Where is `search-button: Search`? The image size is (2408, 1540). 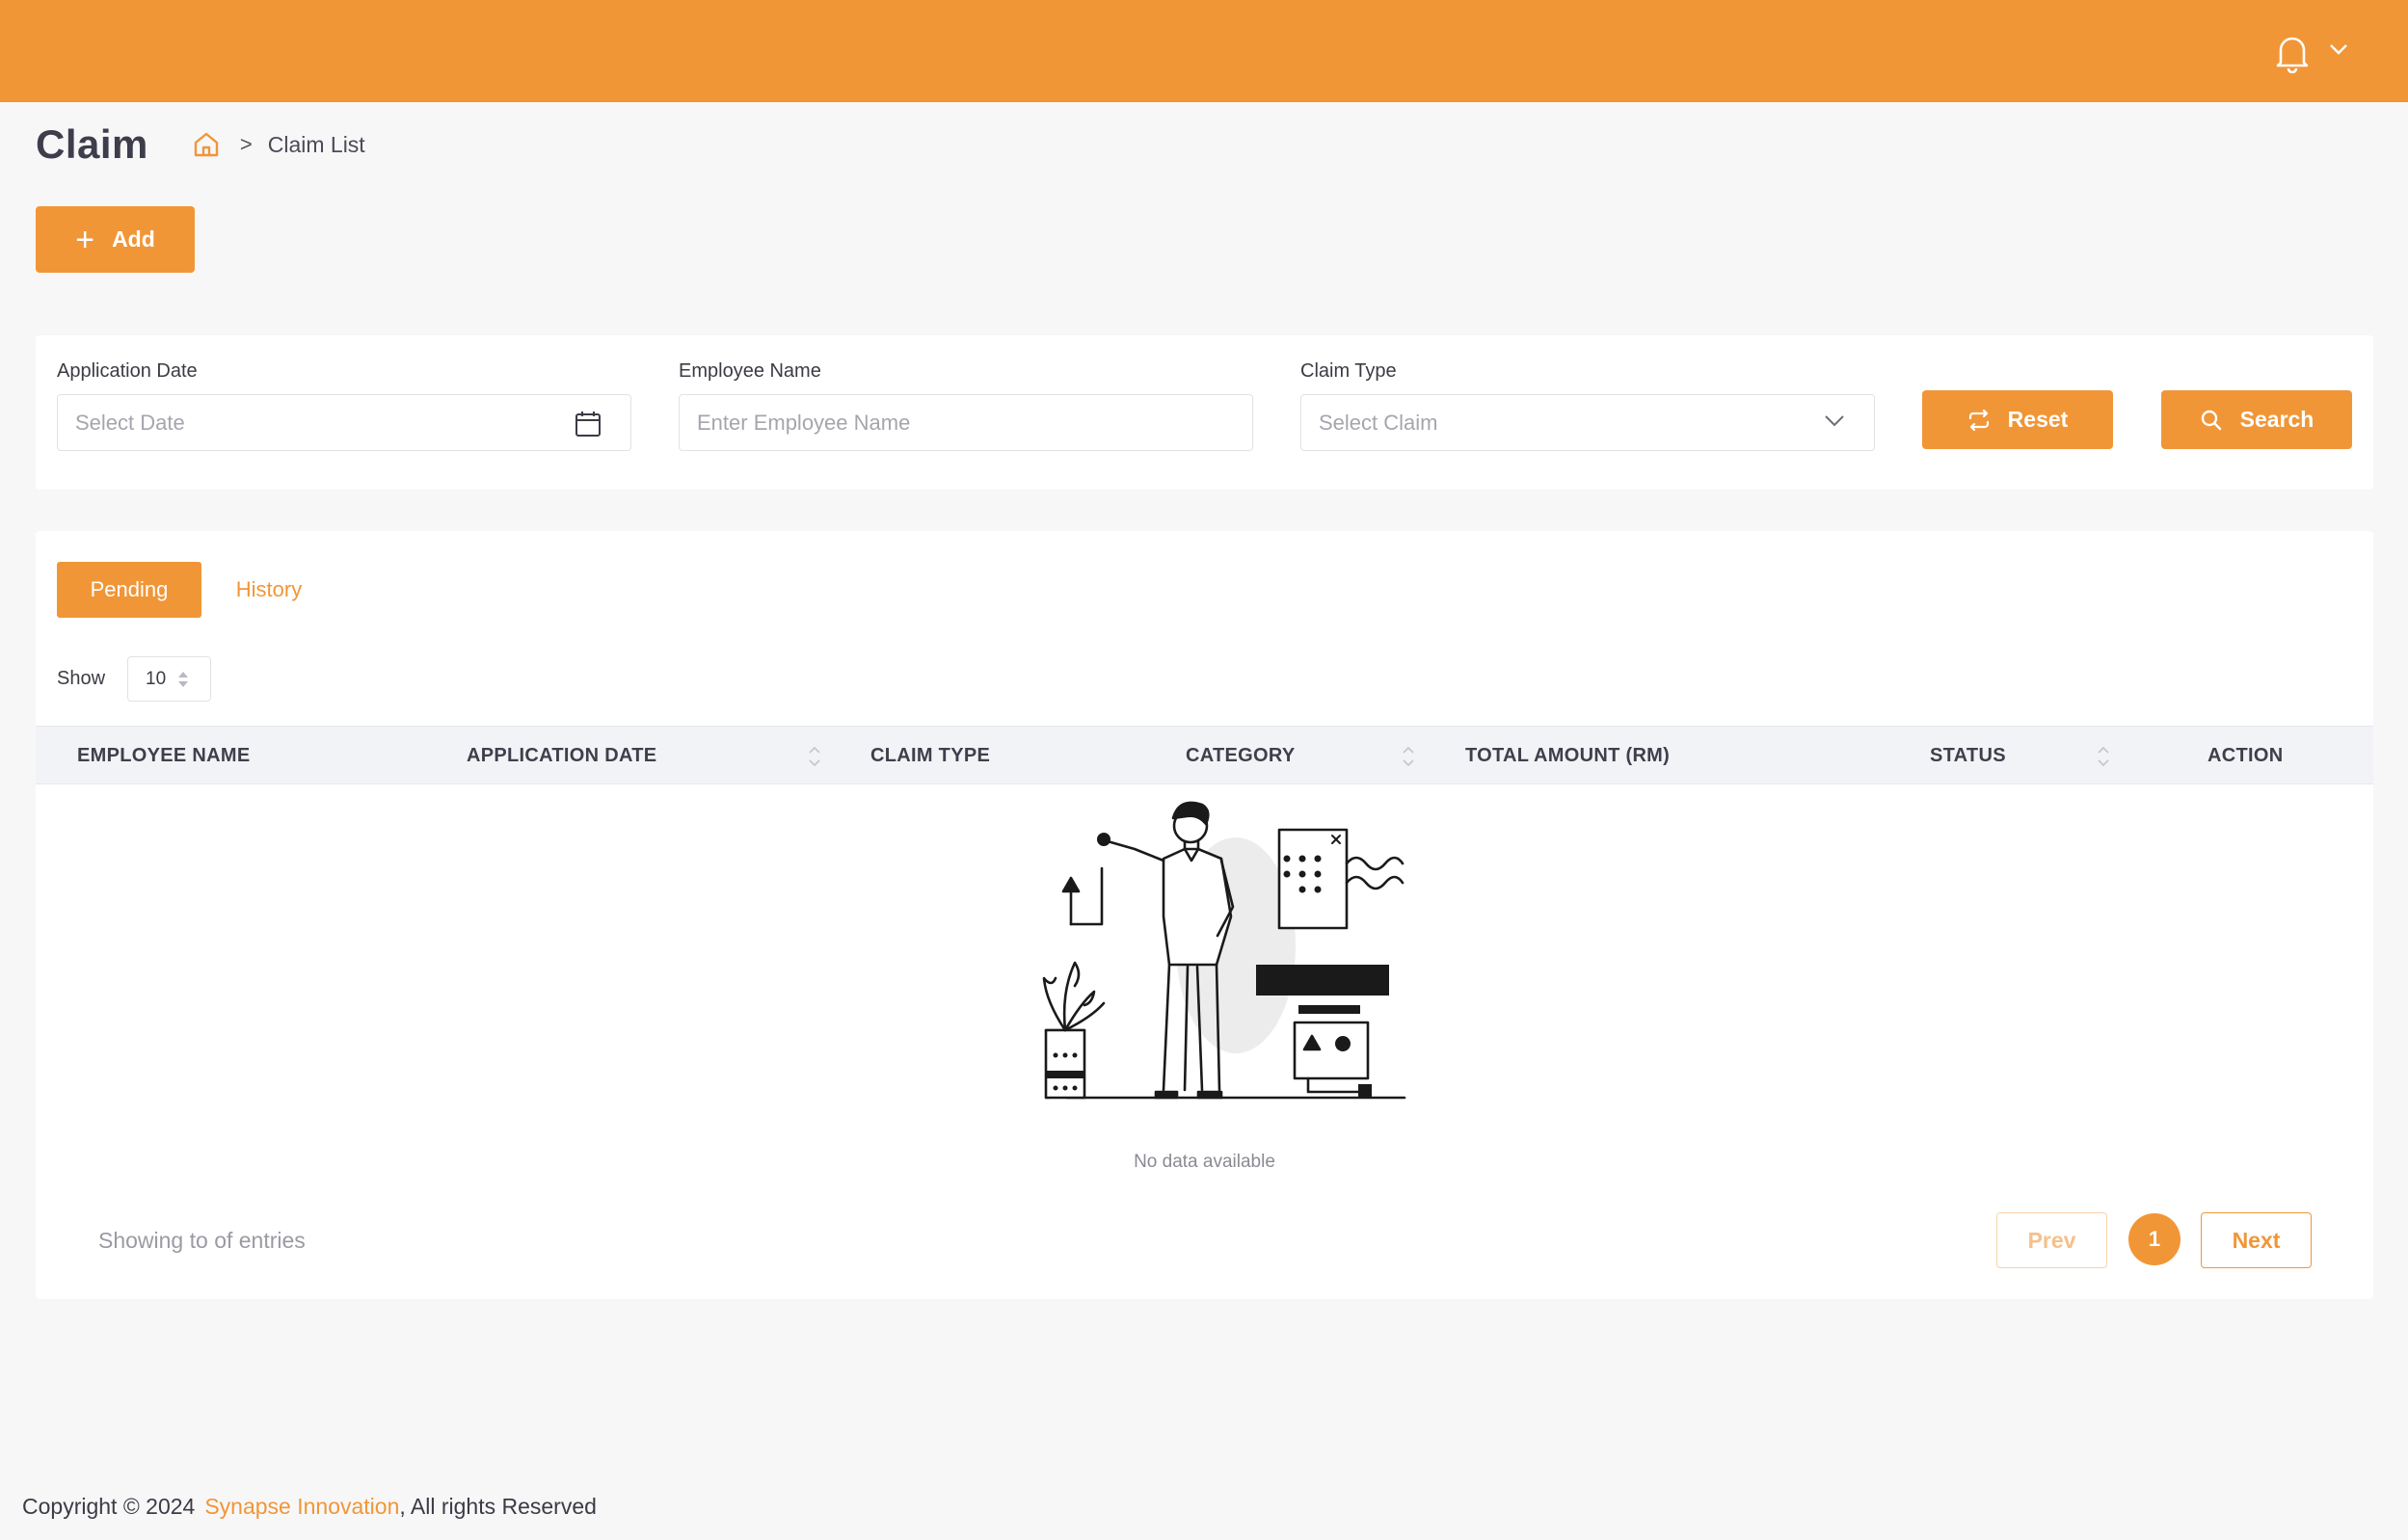 search-button: Search is located at coordinates (2256, 419).